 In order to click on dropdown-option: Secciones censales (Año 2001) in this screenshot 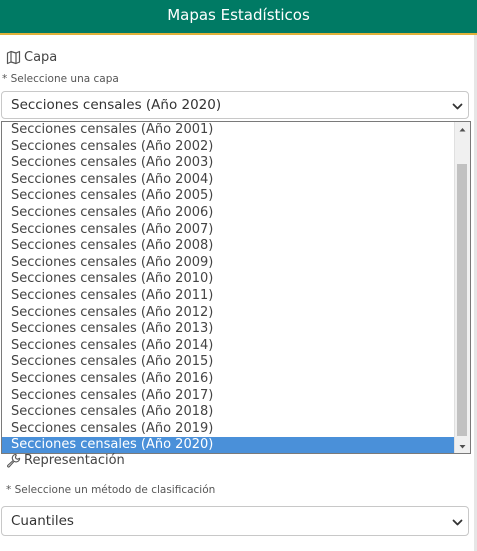, I will do `click(228, 130)`.